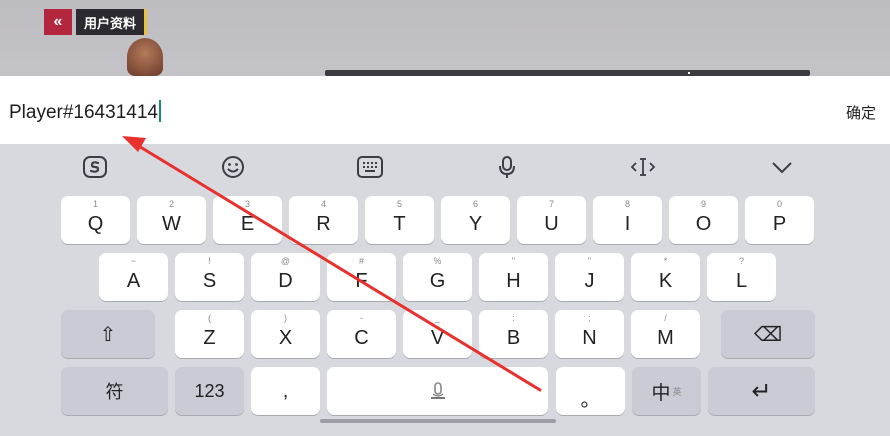  I want to click on enter-icon: ↵, so click(761, 391).